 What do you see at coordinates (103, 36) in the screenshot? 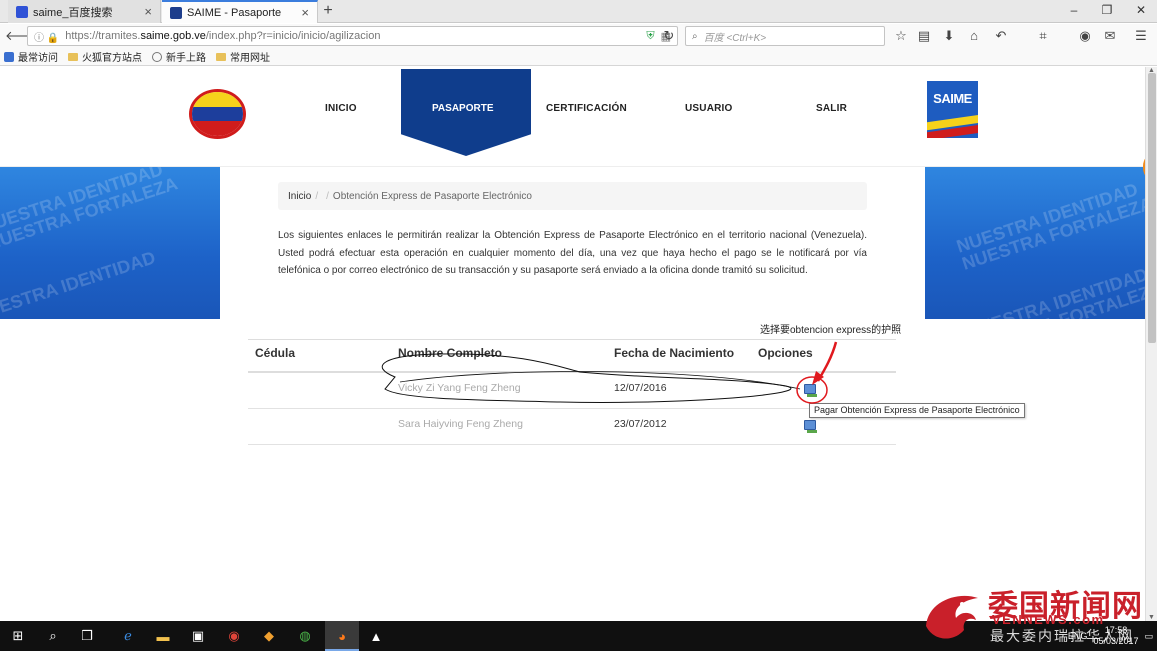
I see `url-prefix: https://tramites.` at bounding box center [103, 36].